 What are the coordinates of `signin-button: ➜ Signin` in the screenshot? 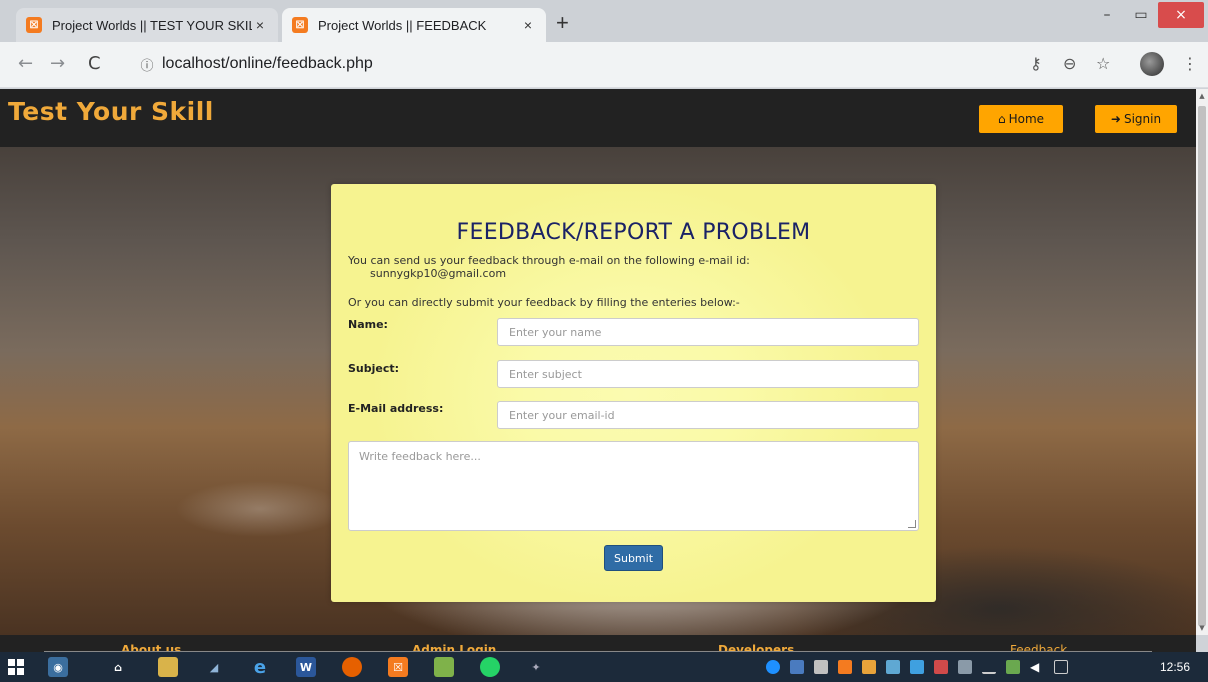 It's located at (1136, 119).